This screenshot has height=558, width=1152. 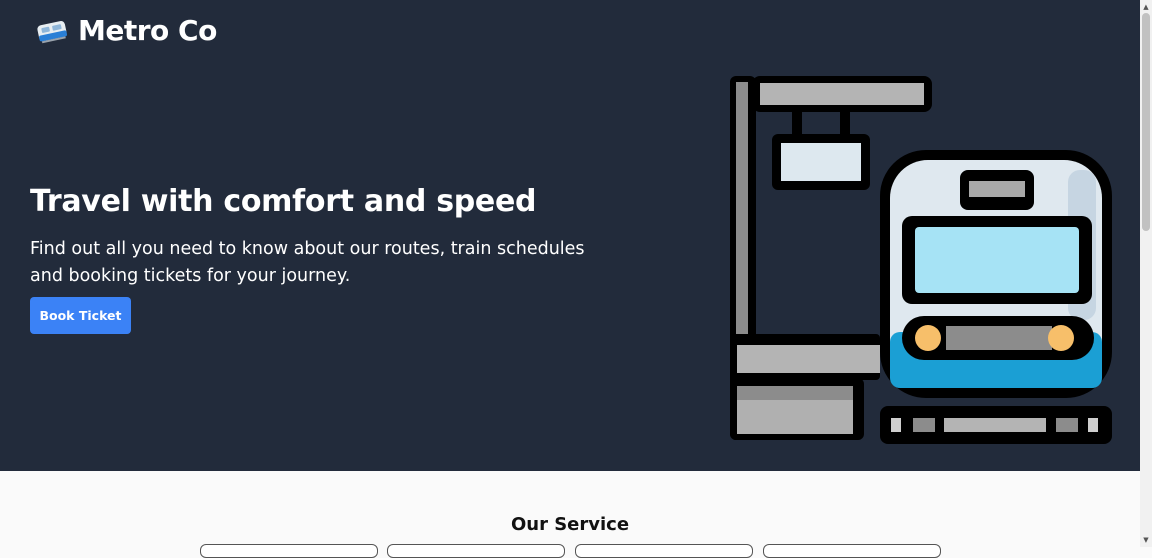 I want to click on brand-name: Metro Co, so click(x=147, y=30).